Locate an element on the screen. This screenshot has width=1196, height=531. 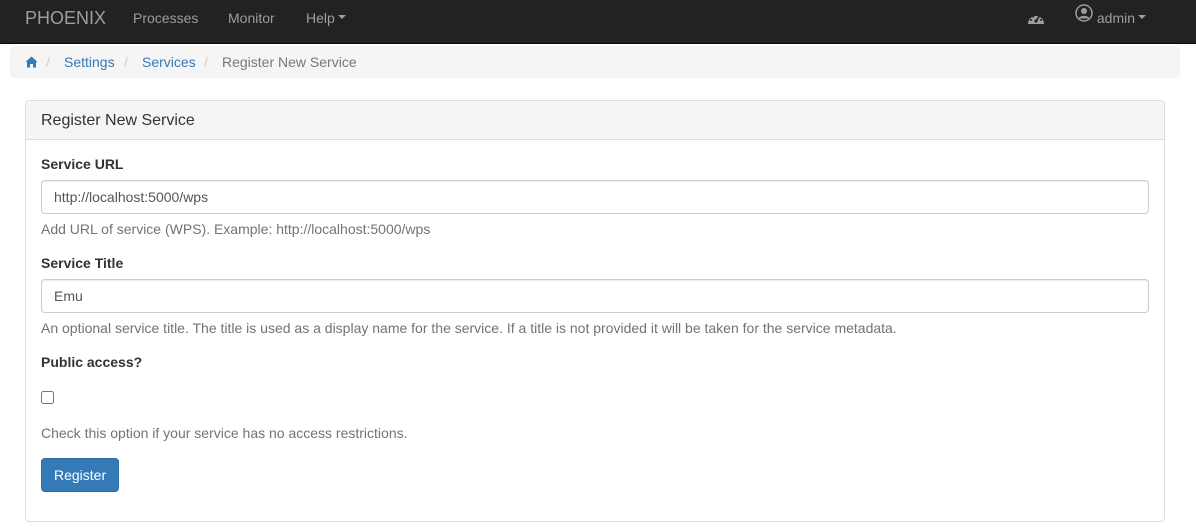
public-access-label: Public access? is located at coordinates (92, 362).